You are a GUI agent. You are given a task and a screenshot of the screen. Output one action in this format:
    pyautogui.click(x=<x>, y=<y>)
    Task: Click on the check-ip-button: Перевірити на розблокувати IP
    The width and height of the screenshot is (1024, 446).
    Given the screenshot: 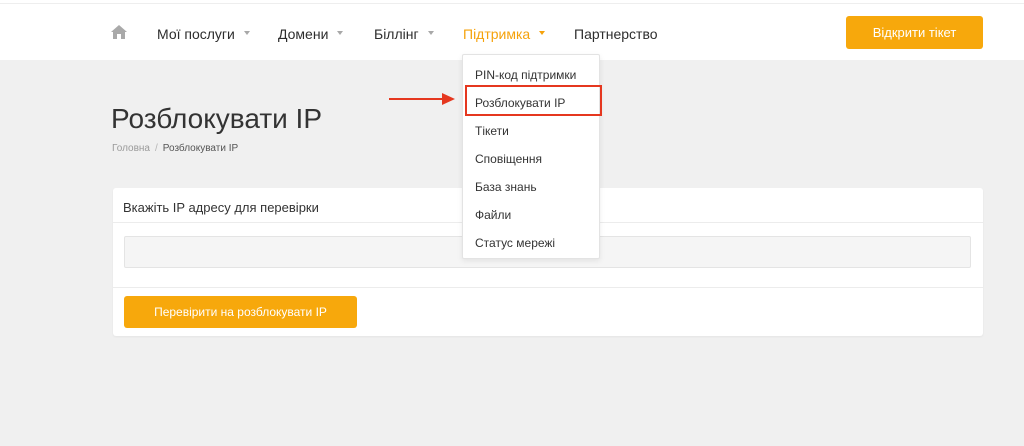 What is the action you would take?
    pyautogui.click(x=240, y=312)
    